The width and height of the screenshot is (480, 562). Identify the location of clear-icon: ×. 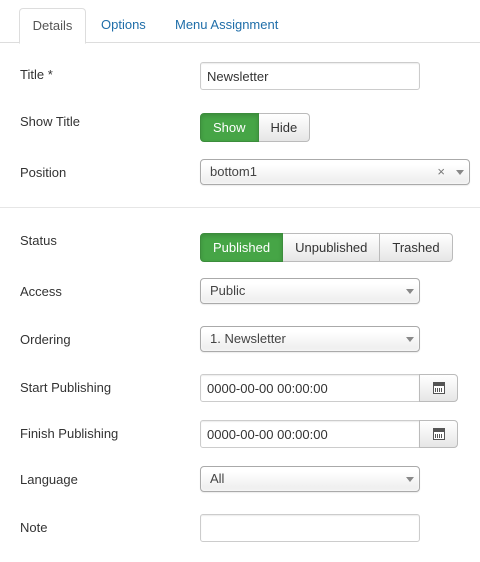
(441, 172).